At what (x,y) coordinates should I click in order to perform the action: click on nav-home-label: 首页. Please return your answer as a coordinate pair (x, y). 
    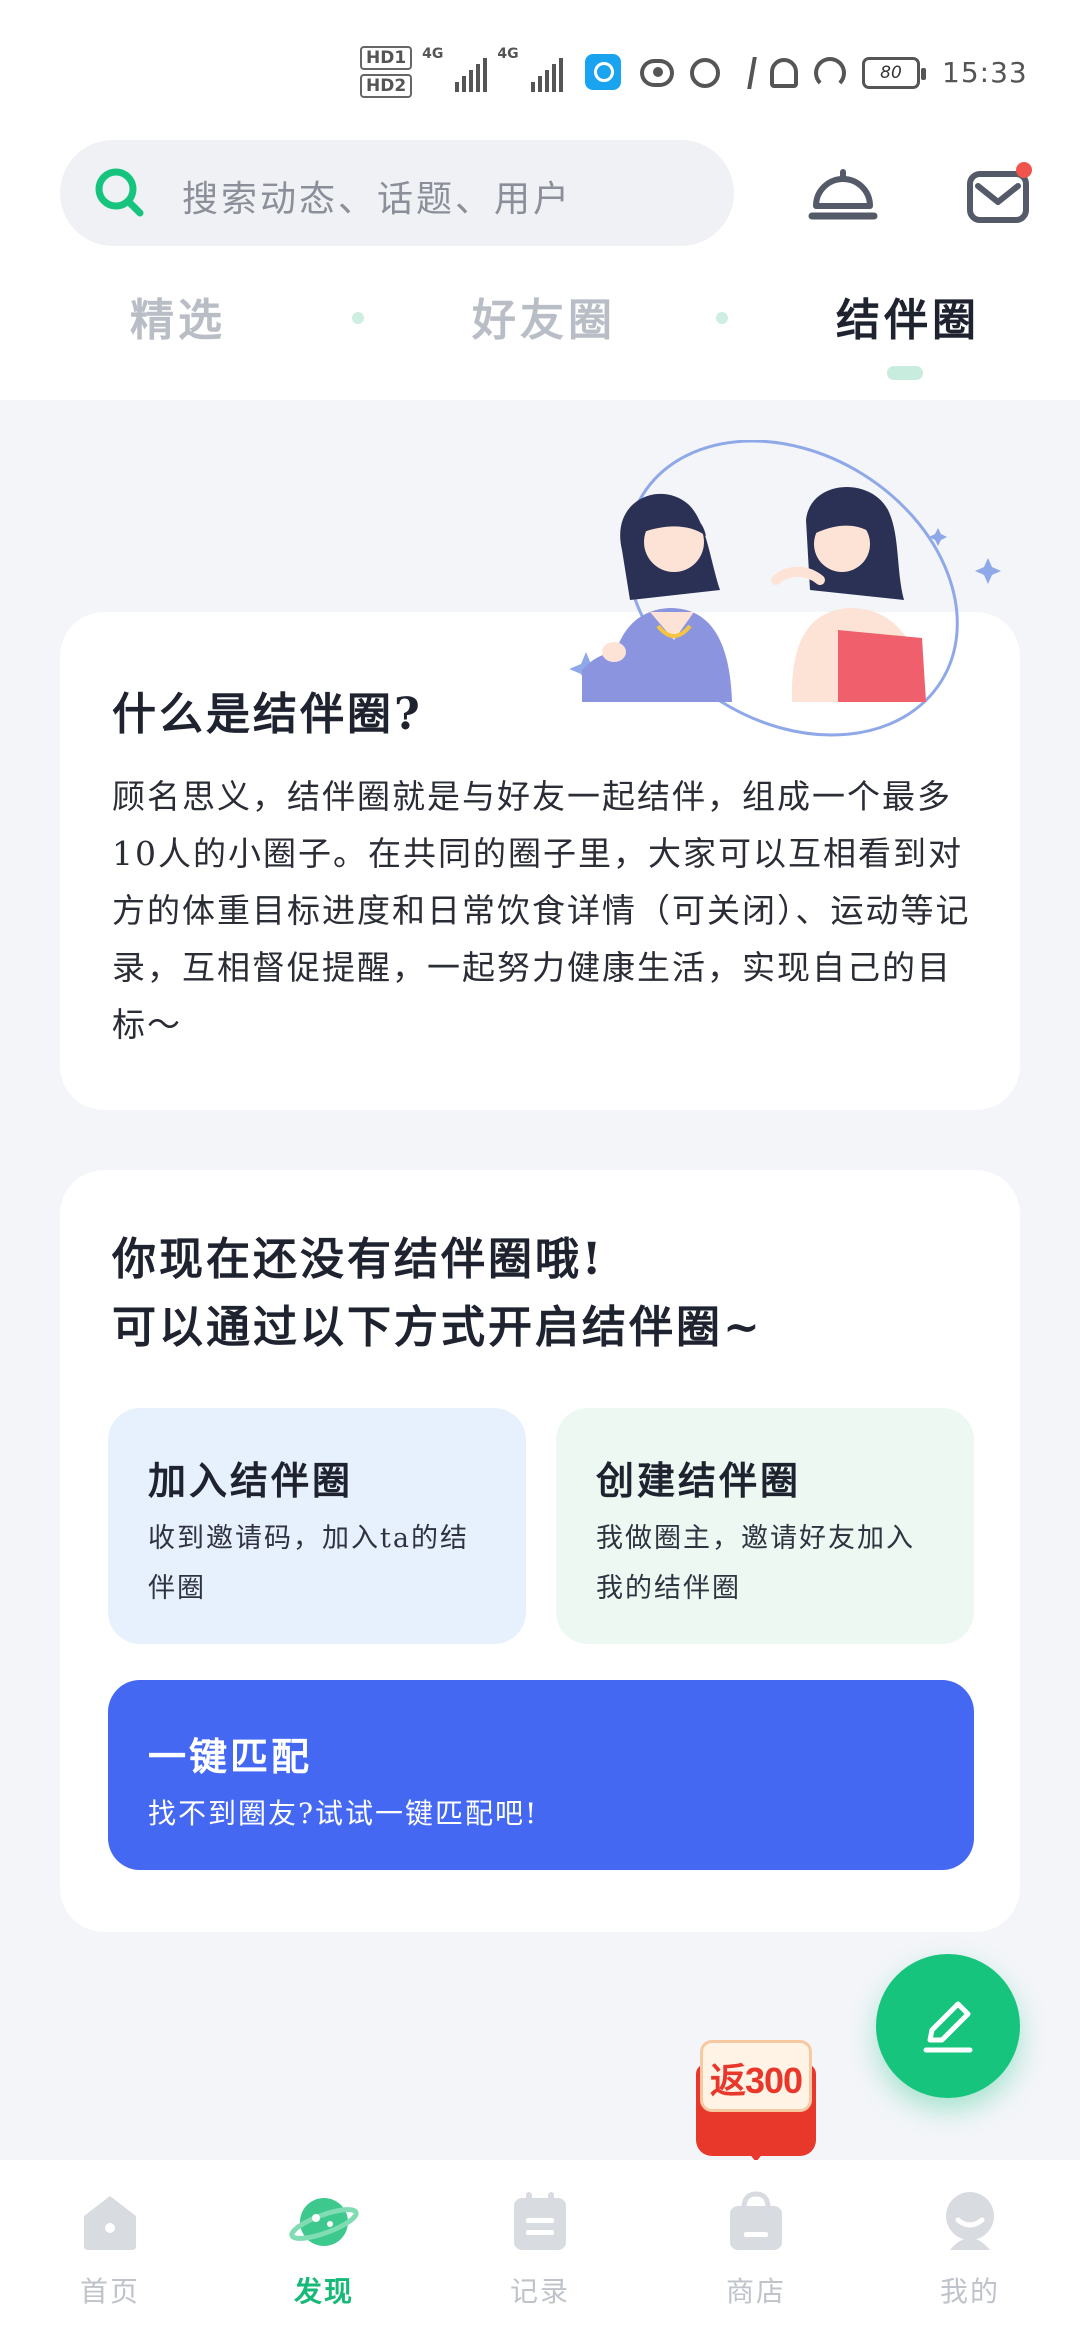
    Looking at the image, I should click on (109, 2291).